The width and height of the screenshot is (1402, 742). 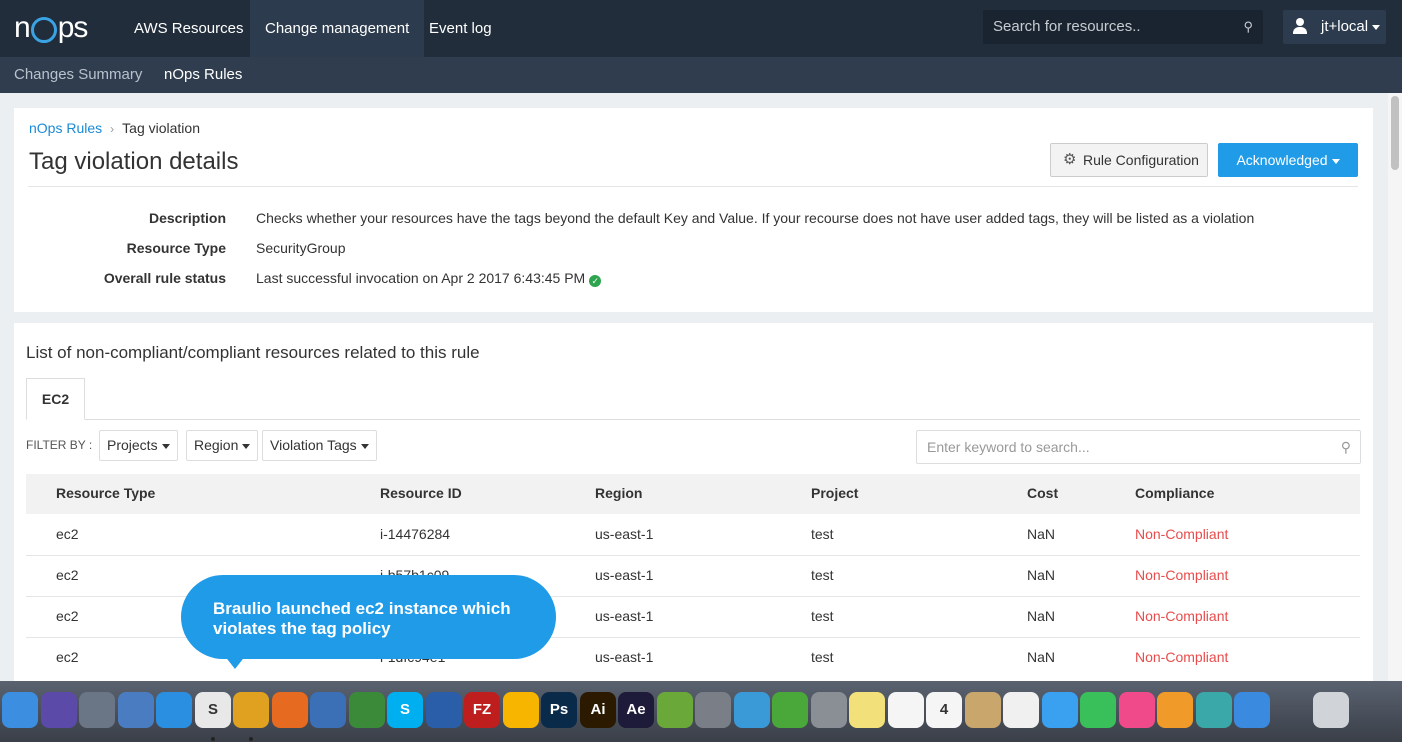 What do you see at coordinates (752, 710) in the screenshot?
I see `migration-icon` at bounding box center [752, 710].